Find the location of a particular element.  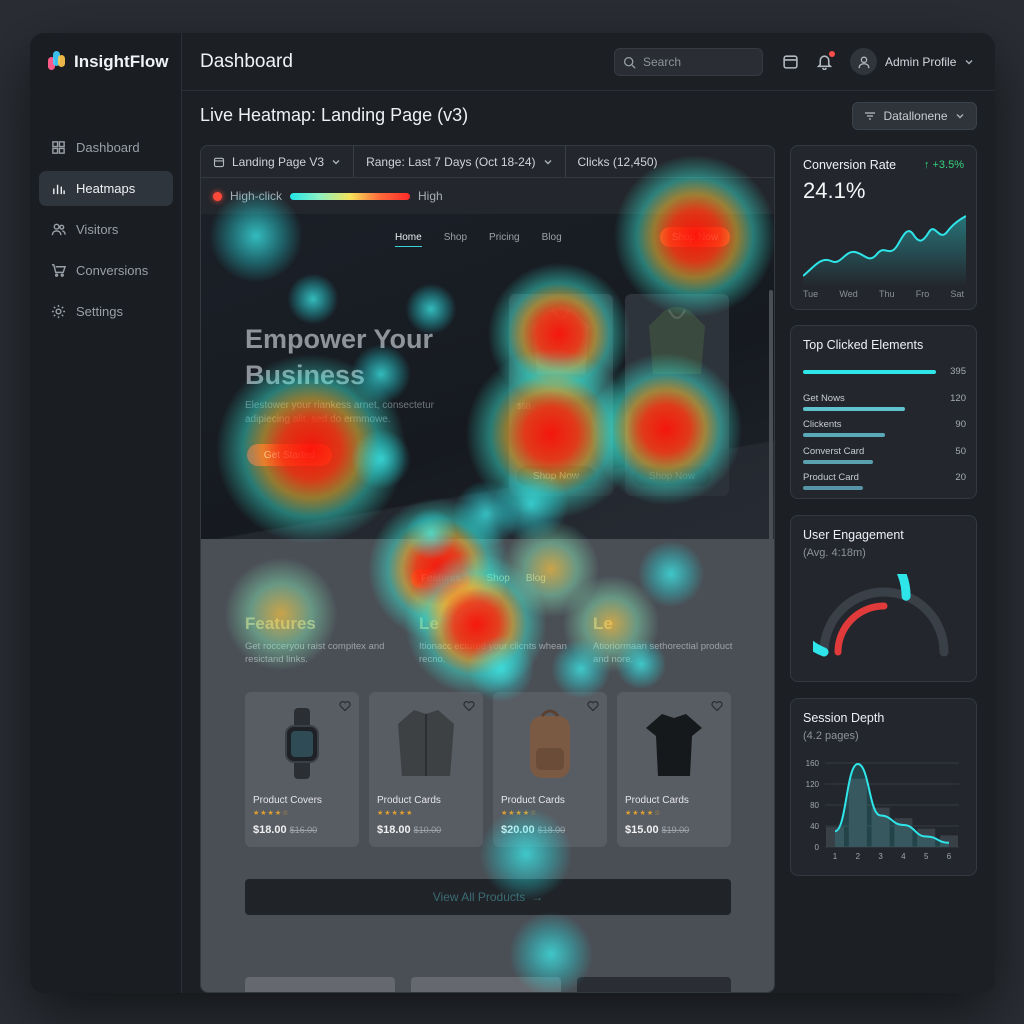

site-nav-shop: Shop is located at coordinates (455, 239).